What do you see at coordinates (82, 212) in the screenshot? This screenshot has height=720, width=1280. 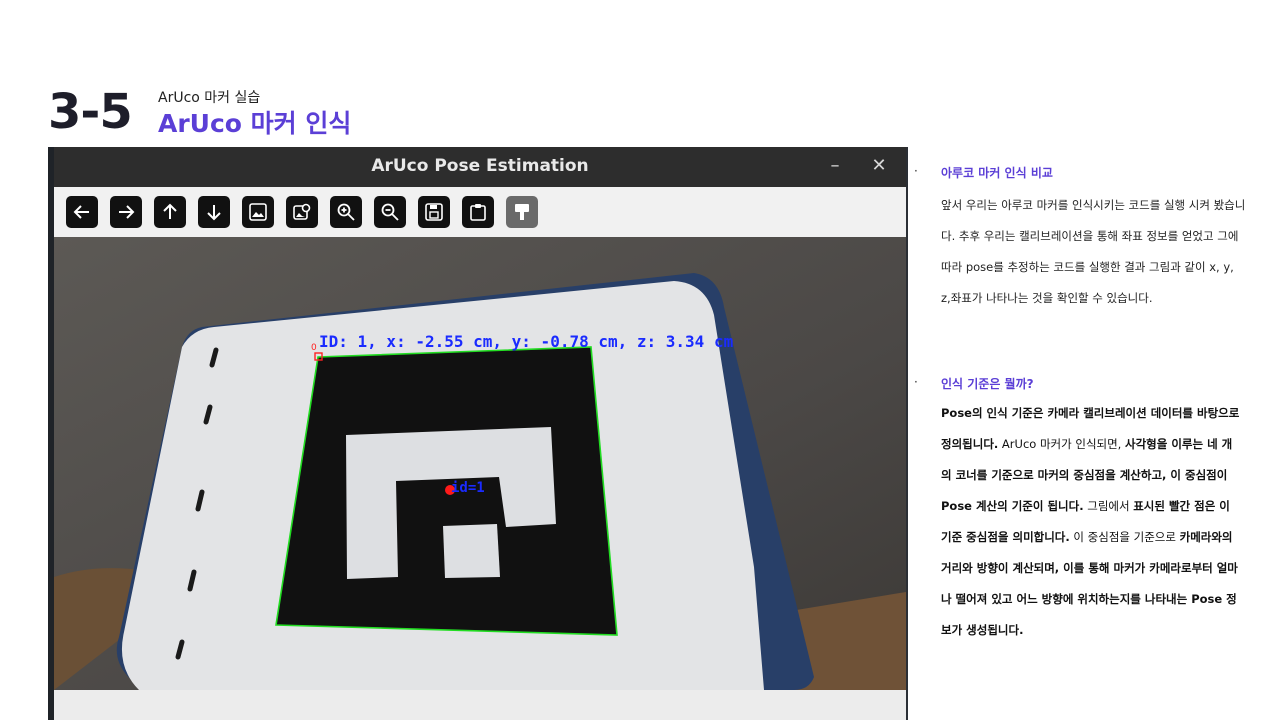 I see `arrow-left-icon` at bounding box center [82, 212].